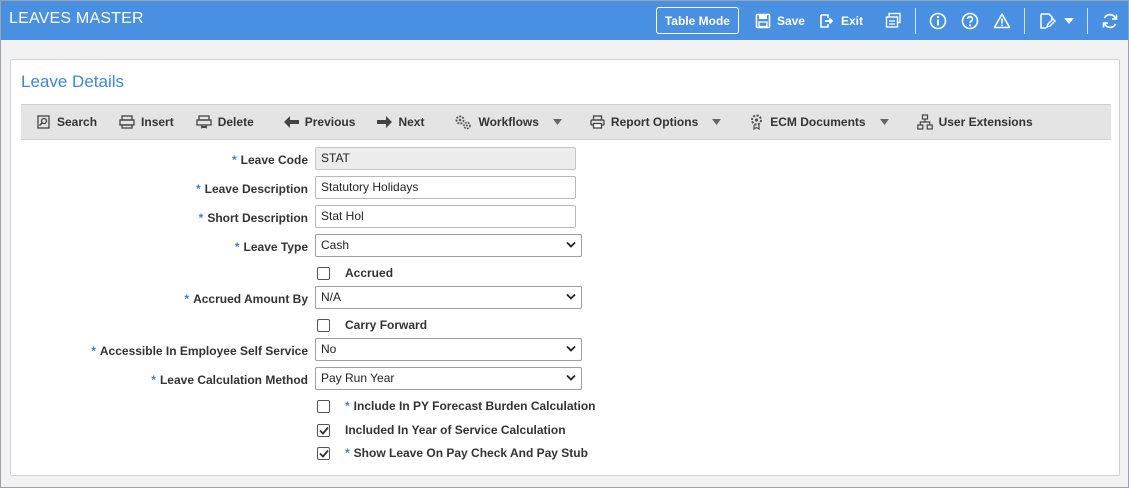 This screenshot has height=488, width=1129. I want to click on accrued-checkbox, so click(323, 273).